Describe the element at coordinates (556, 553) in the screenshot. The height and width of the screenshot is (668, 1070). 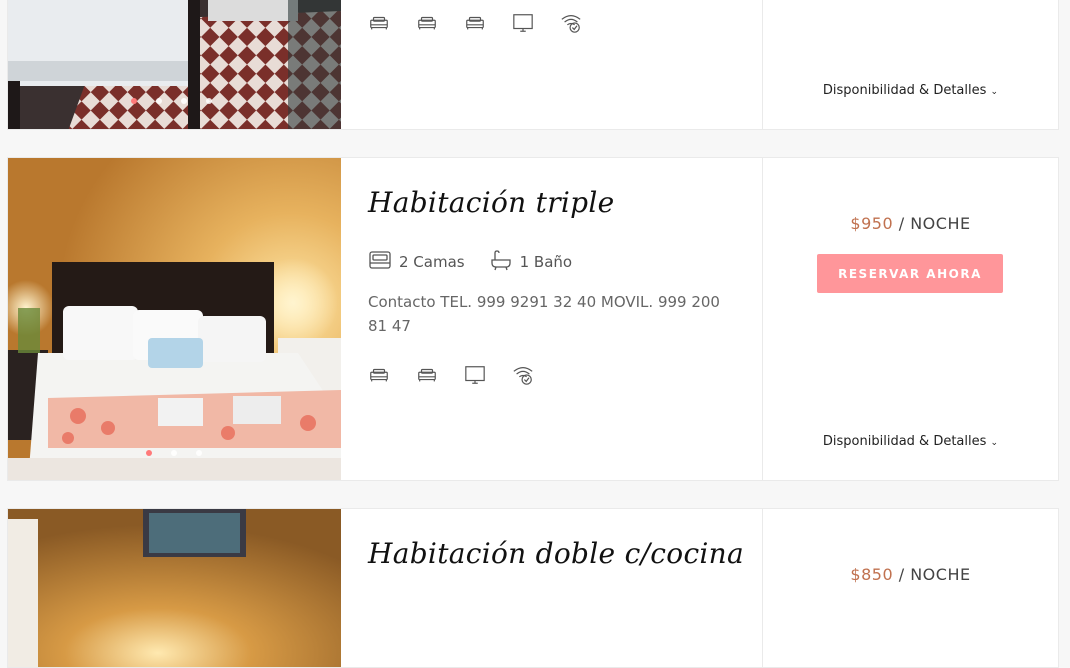
I see `room-title: Habitación doble c/cocina` at that location.